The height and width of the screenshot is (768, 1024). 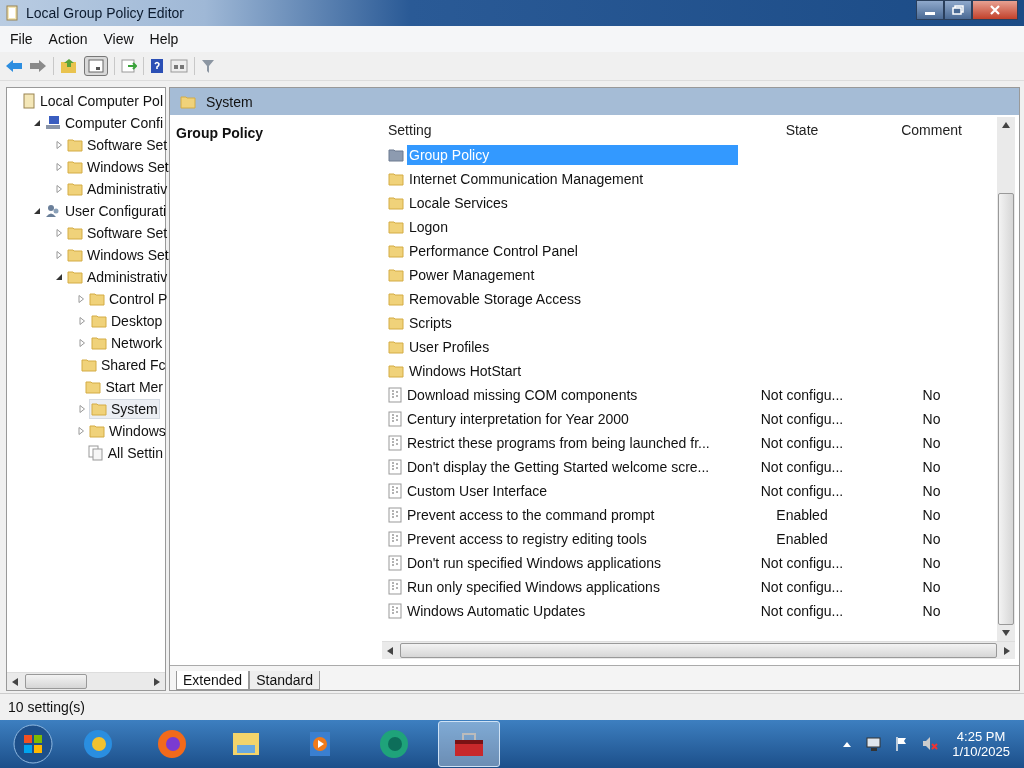 What do you see at coordinates (931, 130) in the screenshot?
I see `column-header: Comment` at bounding box center [931, 130].